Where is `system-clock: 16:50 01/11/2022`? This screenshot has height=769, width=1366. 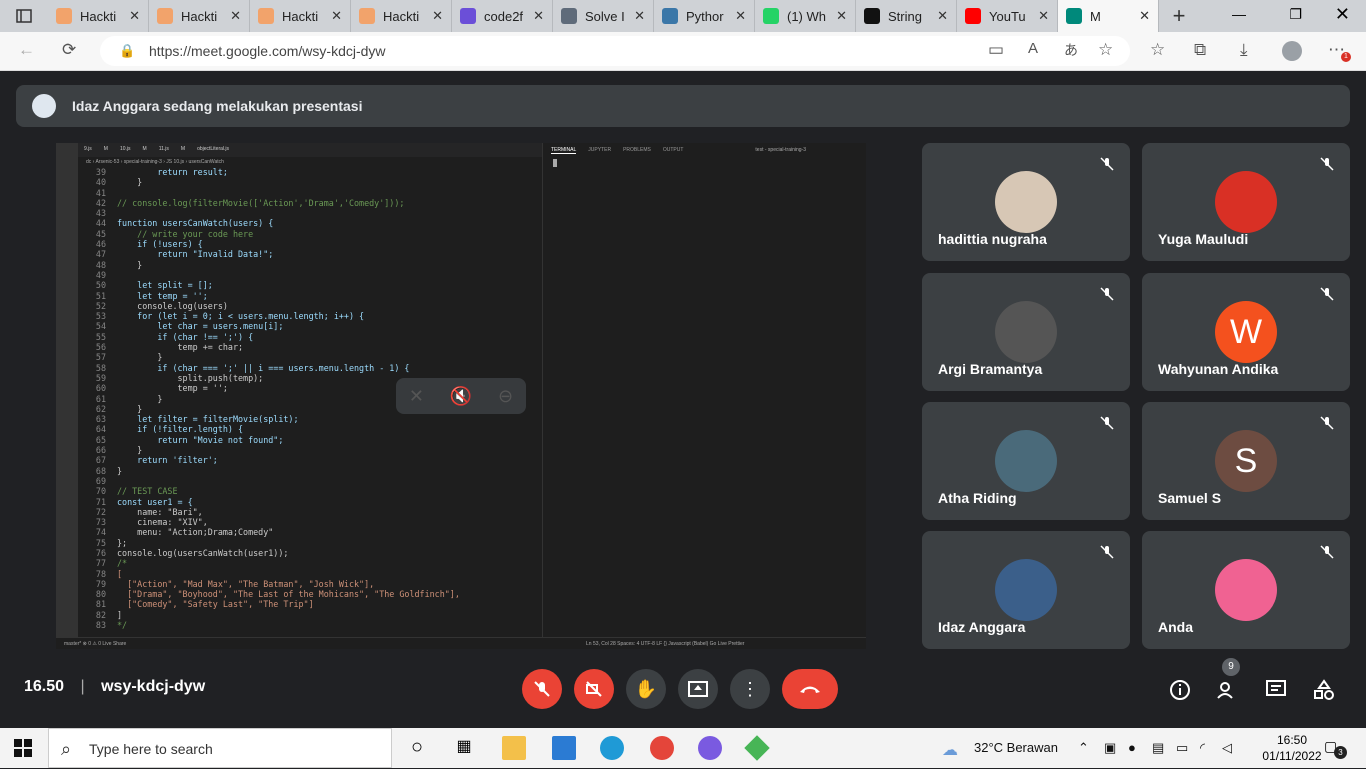
system-clock: 16:50 01/11/2022 is located at coordinates (1292, 748).